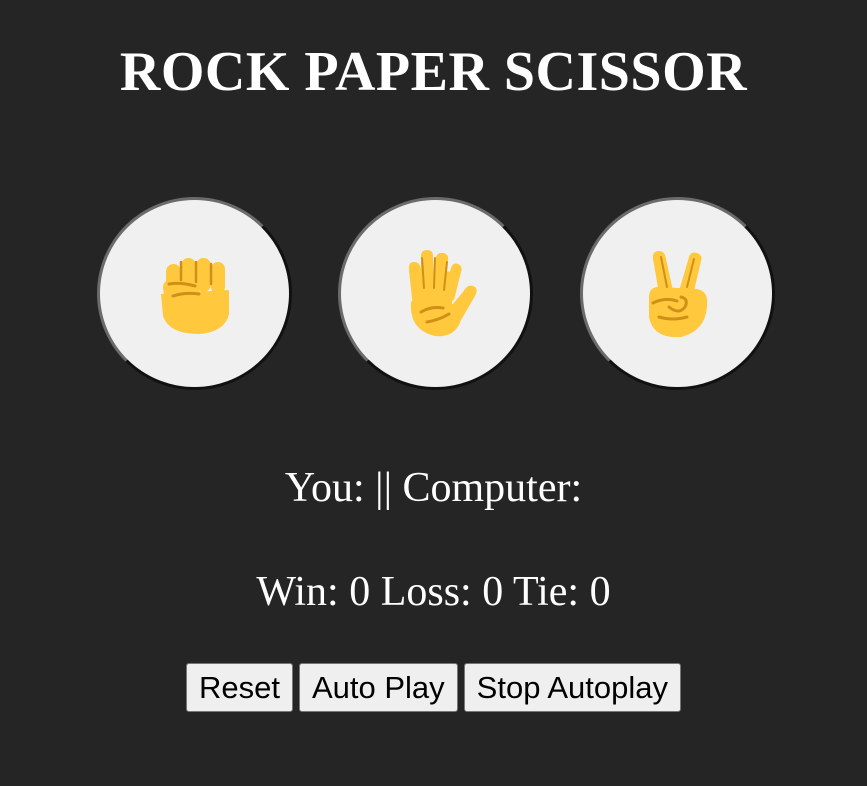 The height and width of the screenshot is (786, 867). Describe the element at coordinates (572, 687) in the screenshot. I see `stop-autoplay-button: Stop Autoplay` at that location.